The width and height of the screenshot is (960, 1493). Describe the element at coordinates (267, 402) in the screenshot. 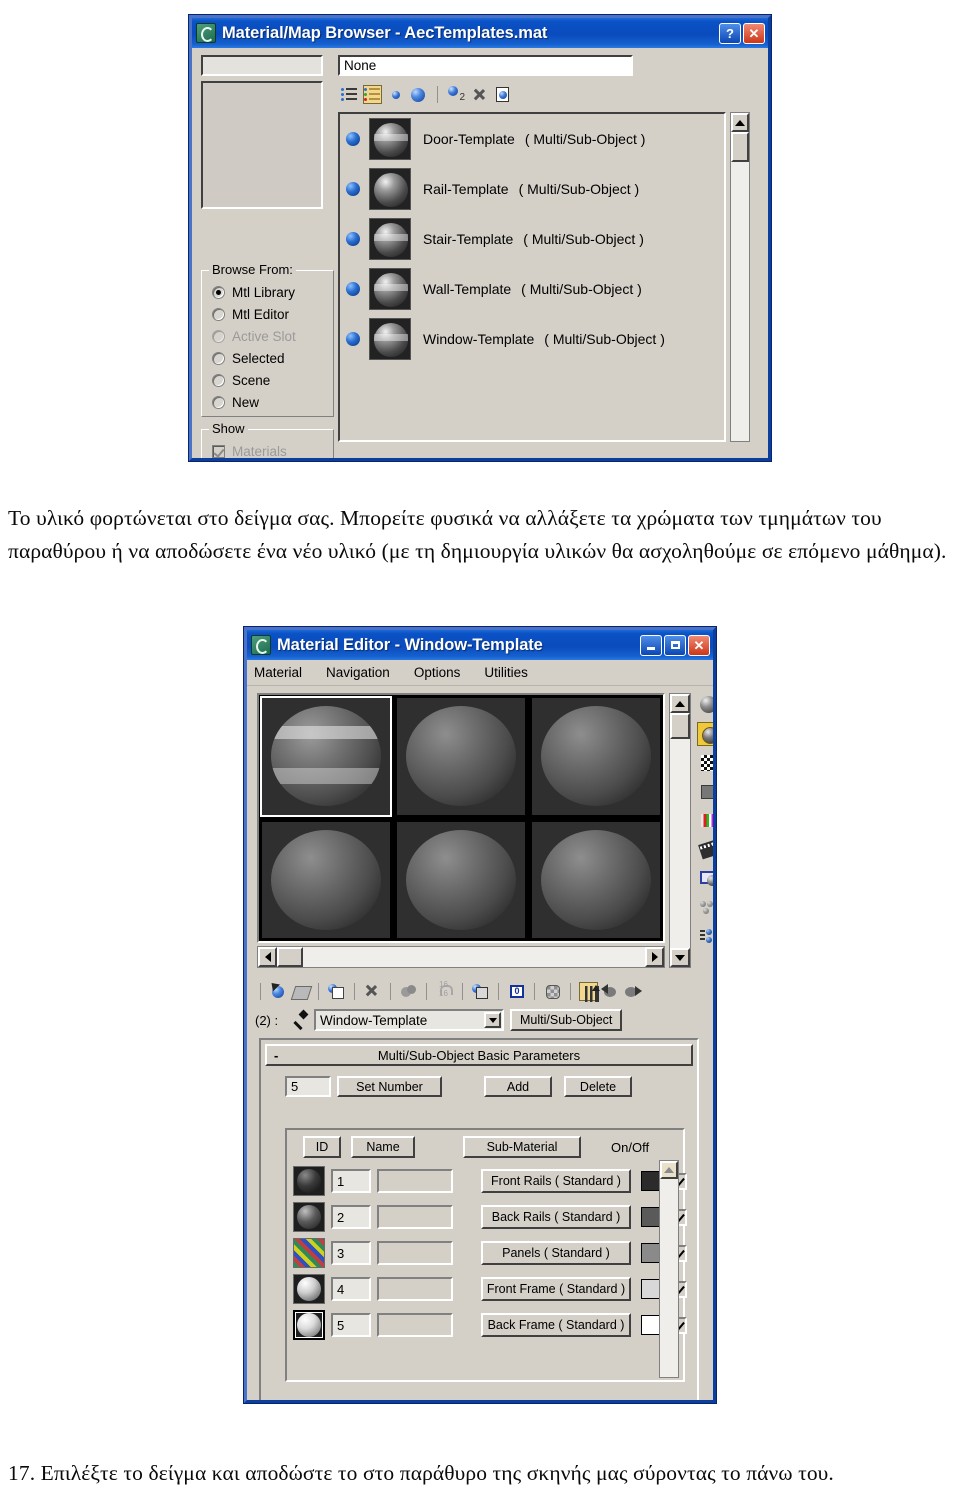

I see `radio-new: New` at that location.